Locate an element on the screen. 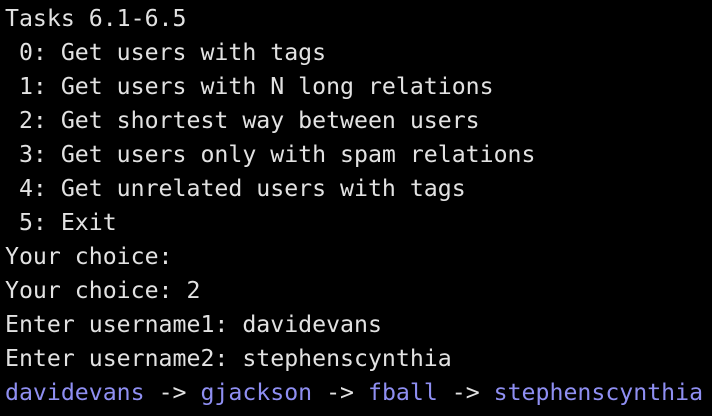 Image resolution: width=712 pixels, height=416 pixels. choice-prompt-empty: Your choice: is located at coordinates (89, 256).